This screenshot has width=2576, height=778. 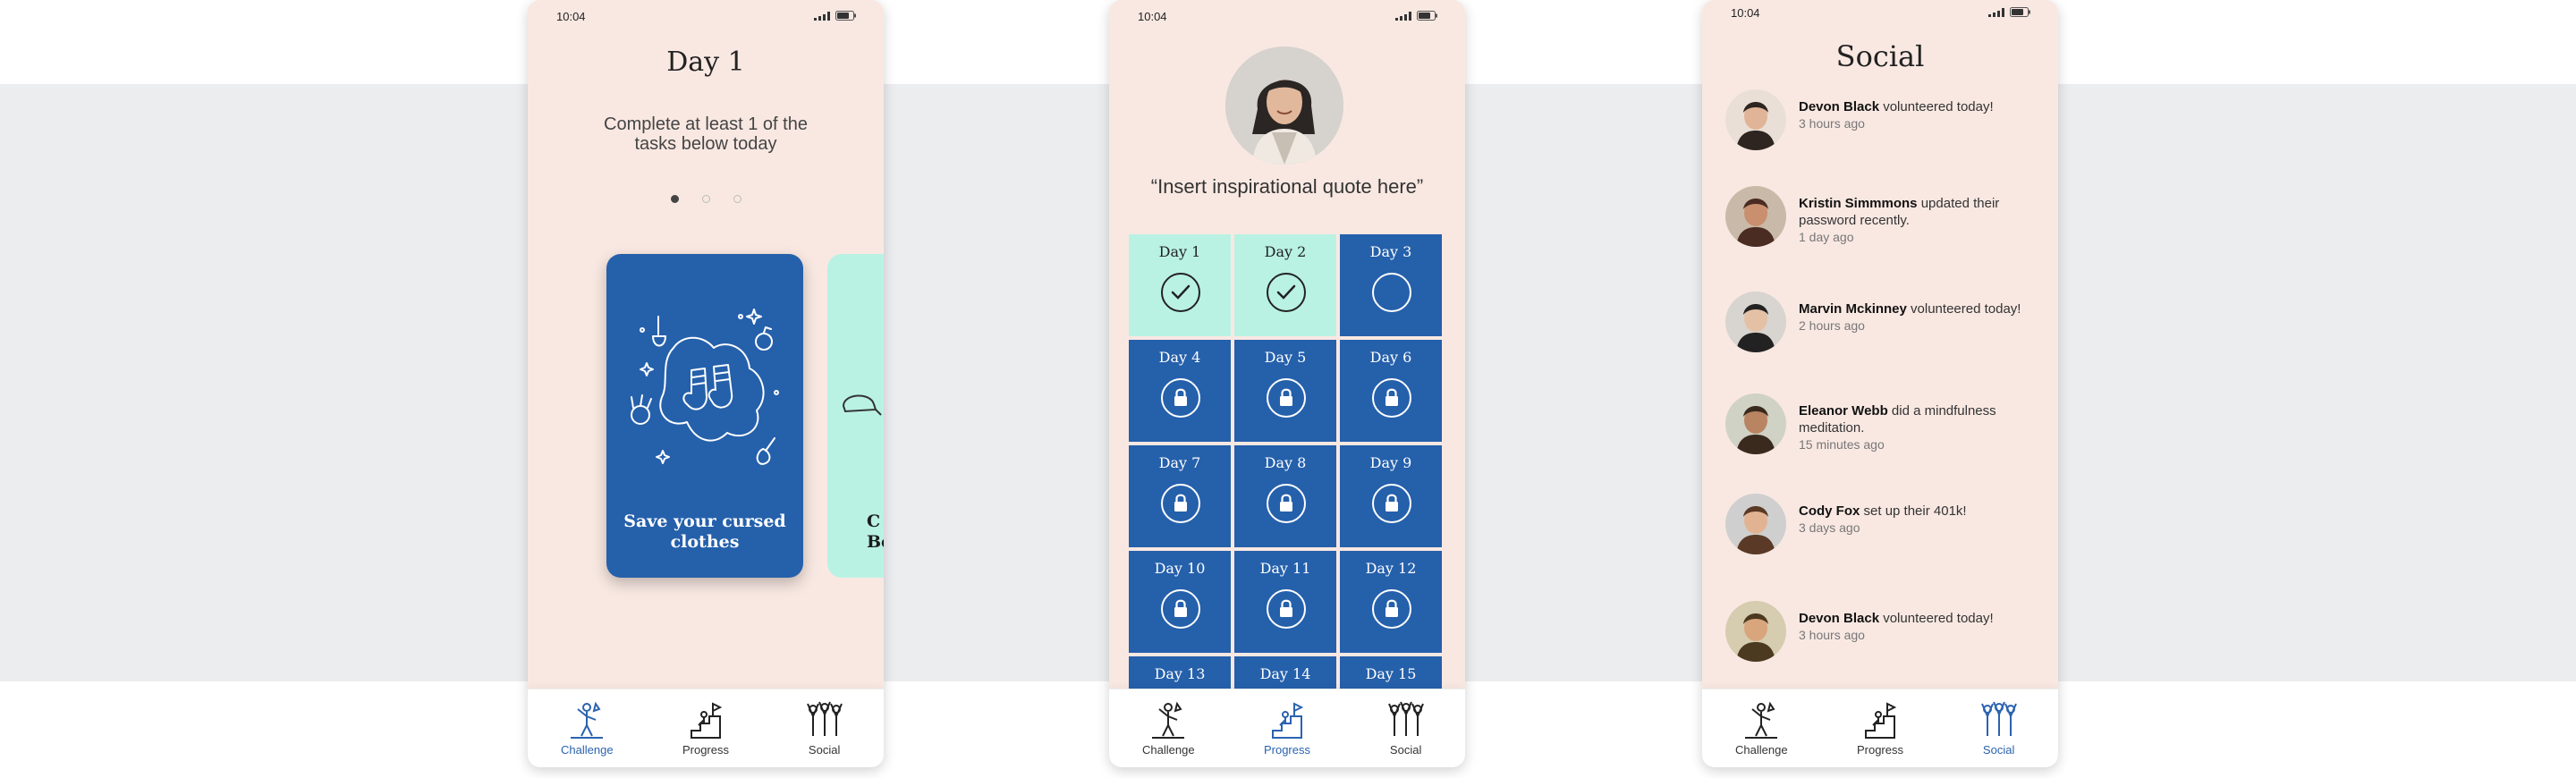 I want to click on day-cell: Day 1, so click(x=1180, y=285).